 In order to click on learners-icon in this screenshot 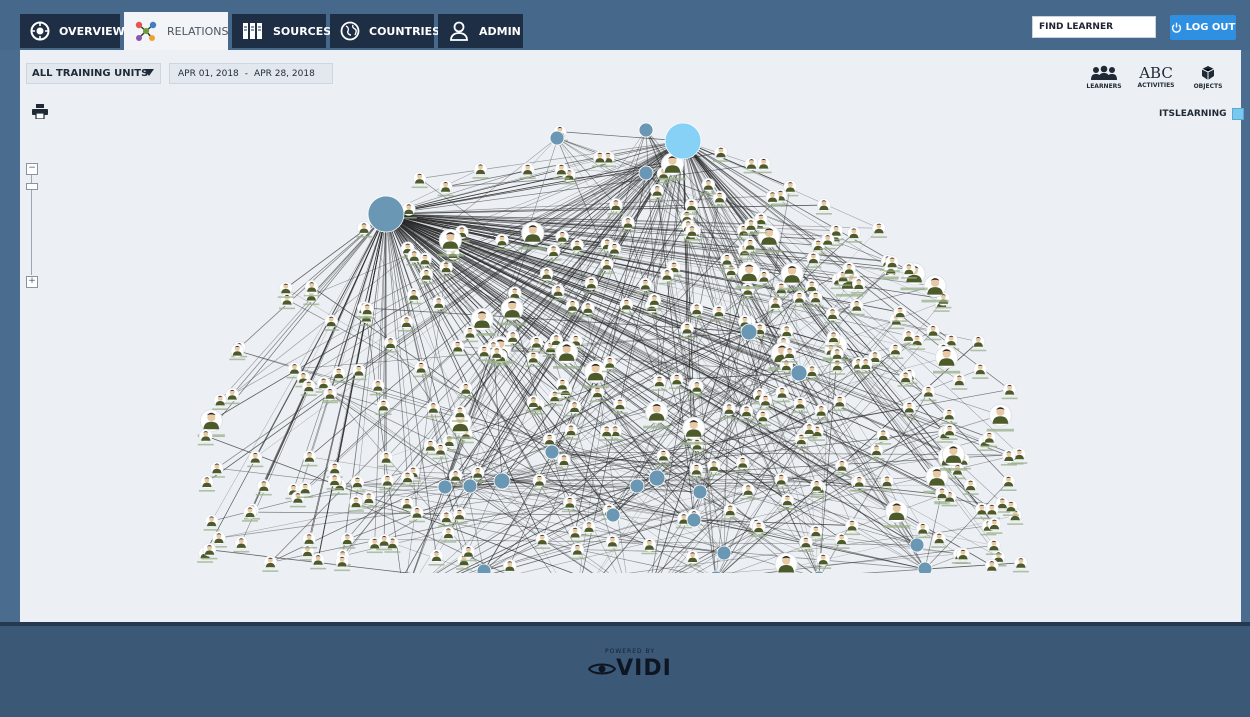, I will do `click(1104, 72)`.